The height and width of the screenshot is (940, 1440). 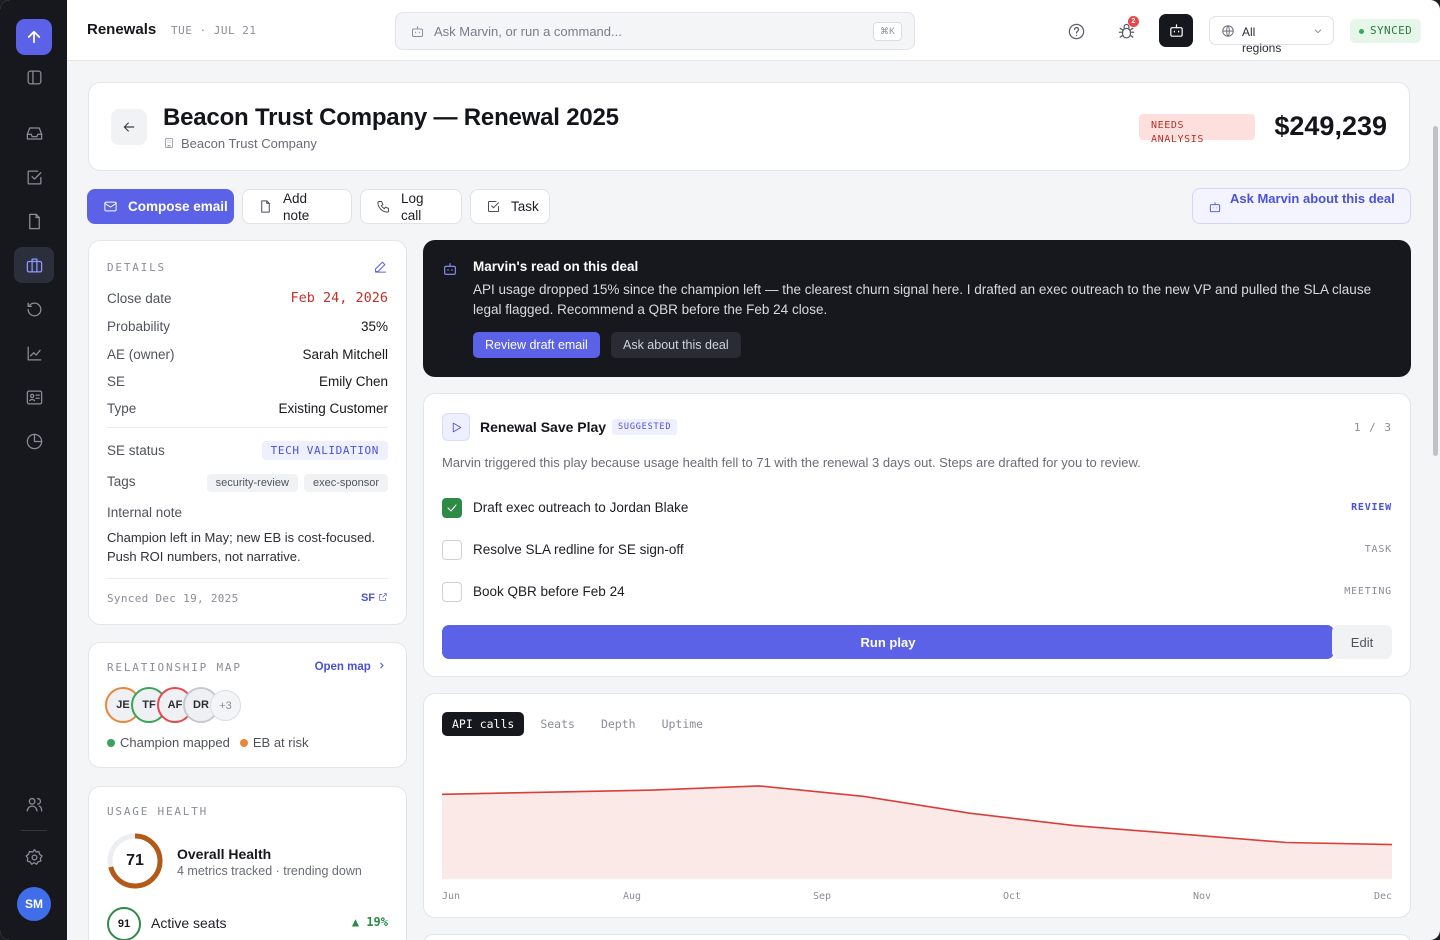 I want to click on salesforce-link: SF, so click(x=374, y=598).